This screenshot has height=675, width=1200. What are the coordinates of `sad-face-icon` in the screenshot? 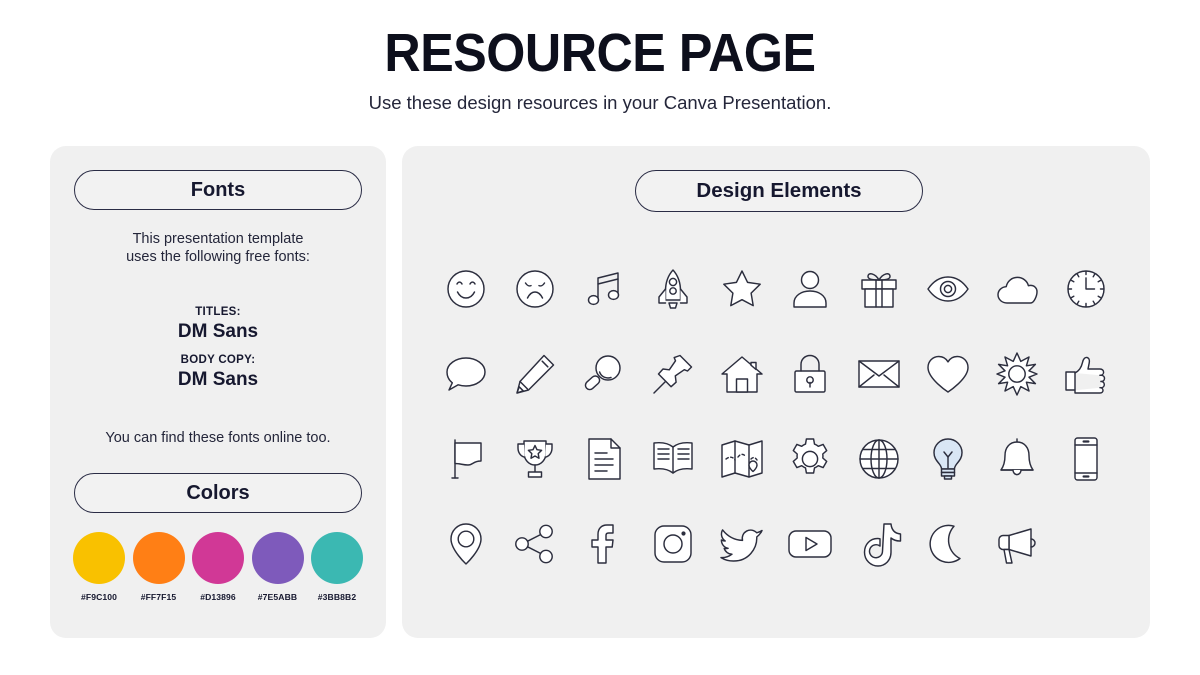 It's located at (535, 289).